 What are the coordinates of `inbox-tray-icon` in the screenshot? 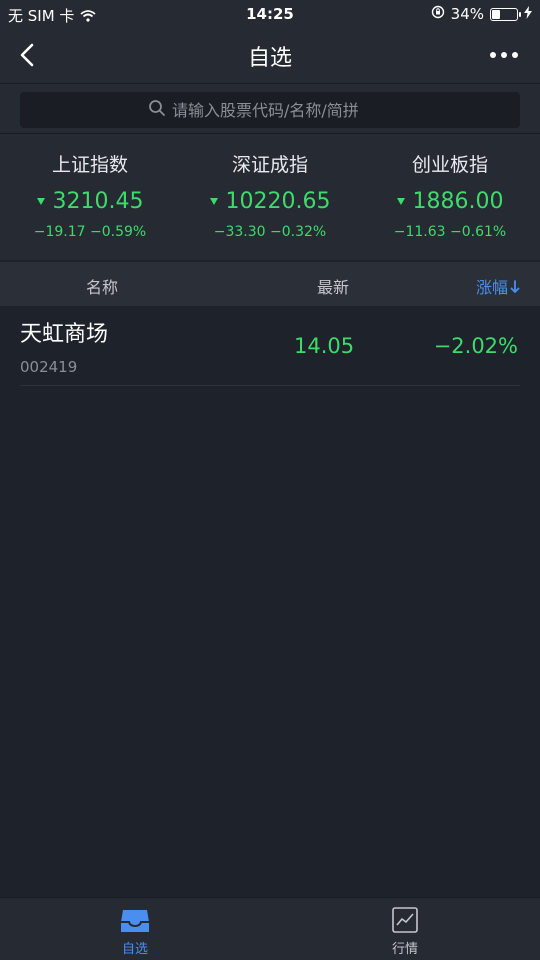 It's located at (135, 920).